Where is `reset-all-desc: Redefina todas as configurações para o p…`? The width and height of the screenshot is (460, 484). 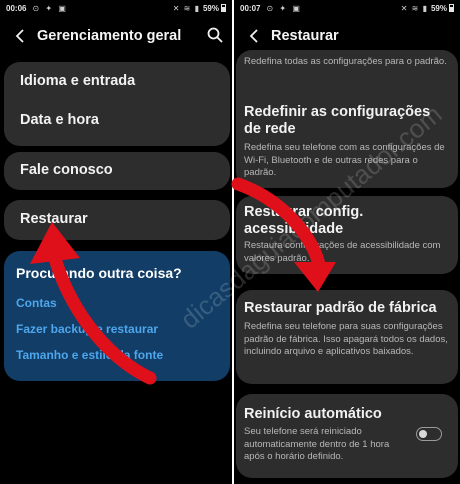 reset-all-desc: Redefina todas as configurações para o p… is located at coordinates (345, 61).